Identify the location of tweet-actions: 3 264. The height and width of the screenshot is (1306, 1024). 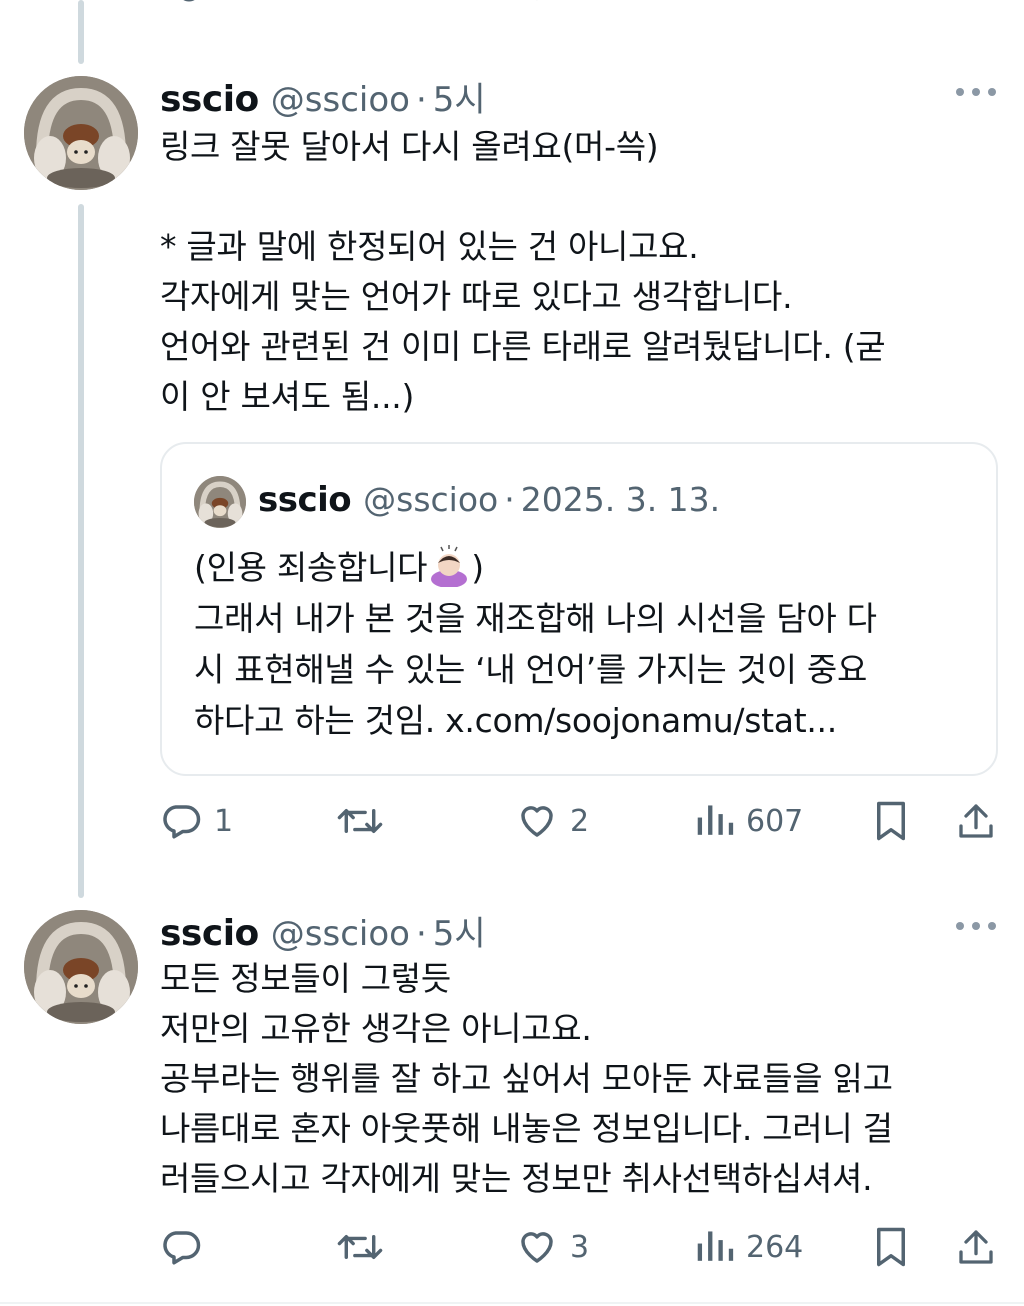
(580, 1247).